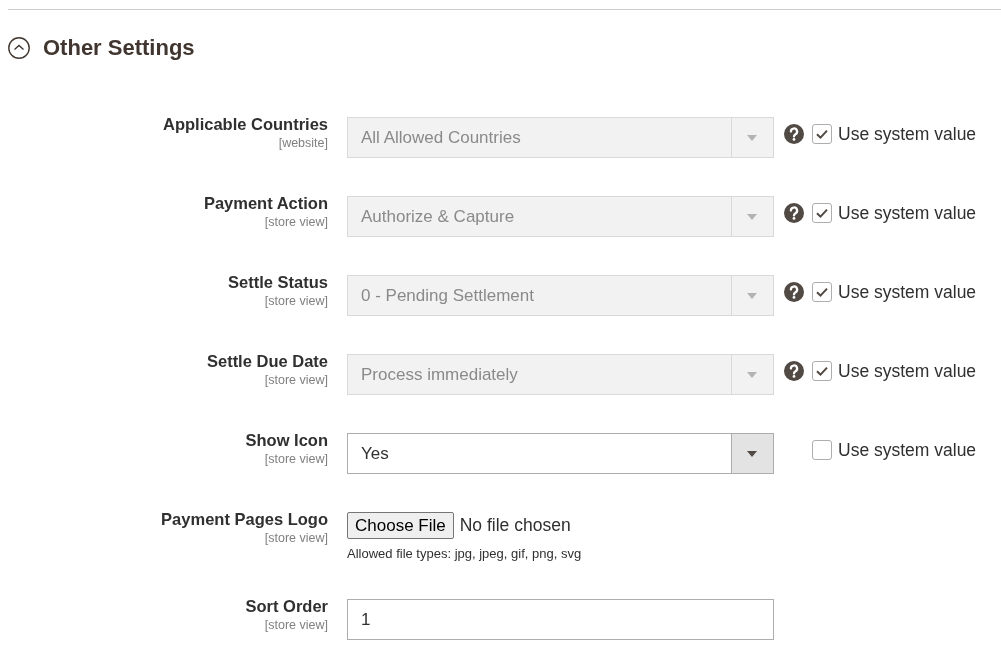 The image size is (1001, 661). I want to click on checkbox-label: Use system value, so click(907, 450).